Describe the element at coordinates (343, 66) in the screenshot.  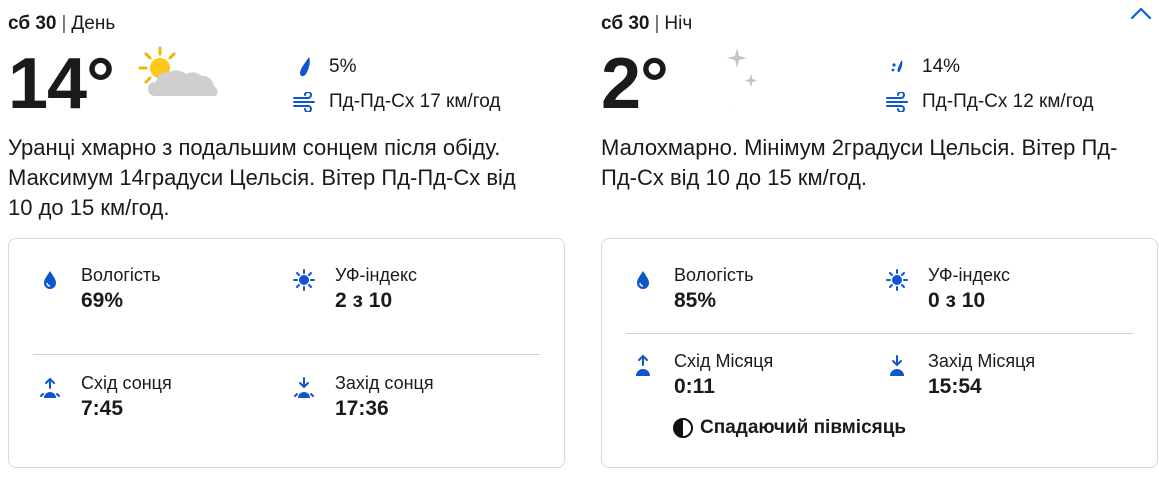
I see `day-precipitation-value: 5%` at that location.